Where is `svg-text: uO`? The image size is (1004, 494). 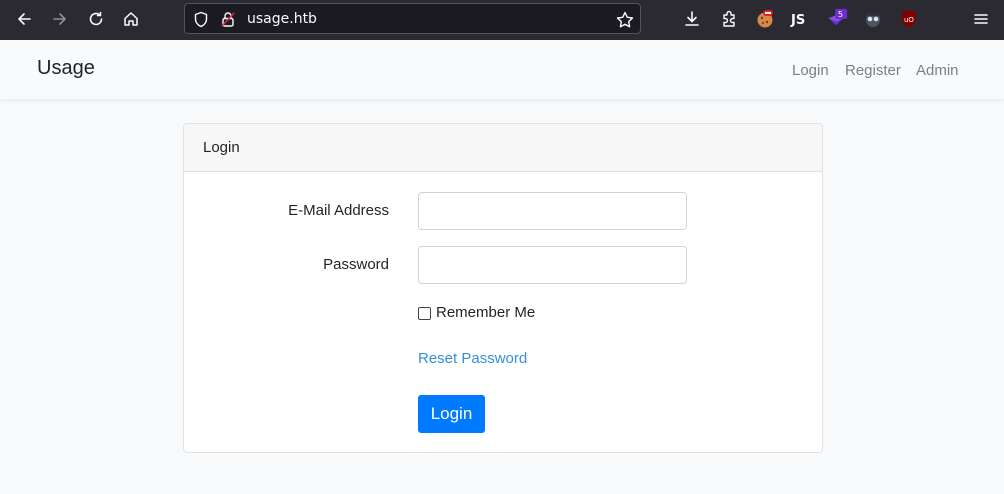 svg-text: uO is located at coordinates (909, 20).